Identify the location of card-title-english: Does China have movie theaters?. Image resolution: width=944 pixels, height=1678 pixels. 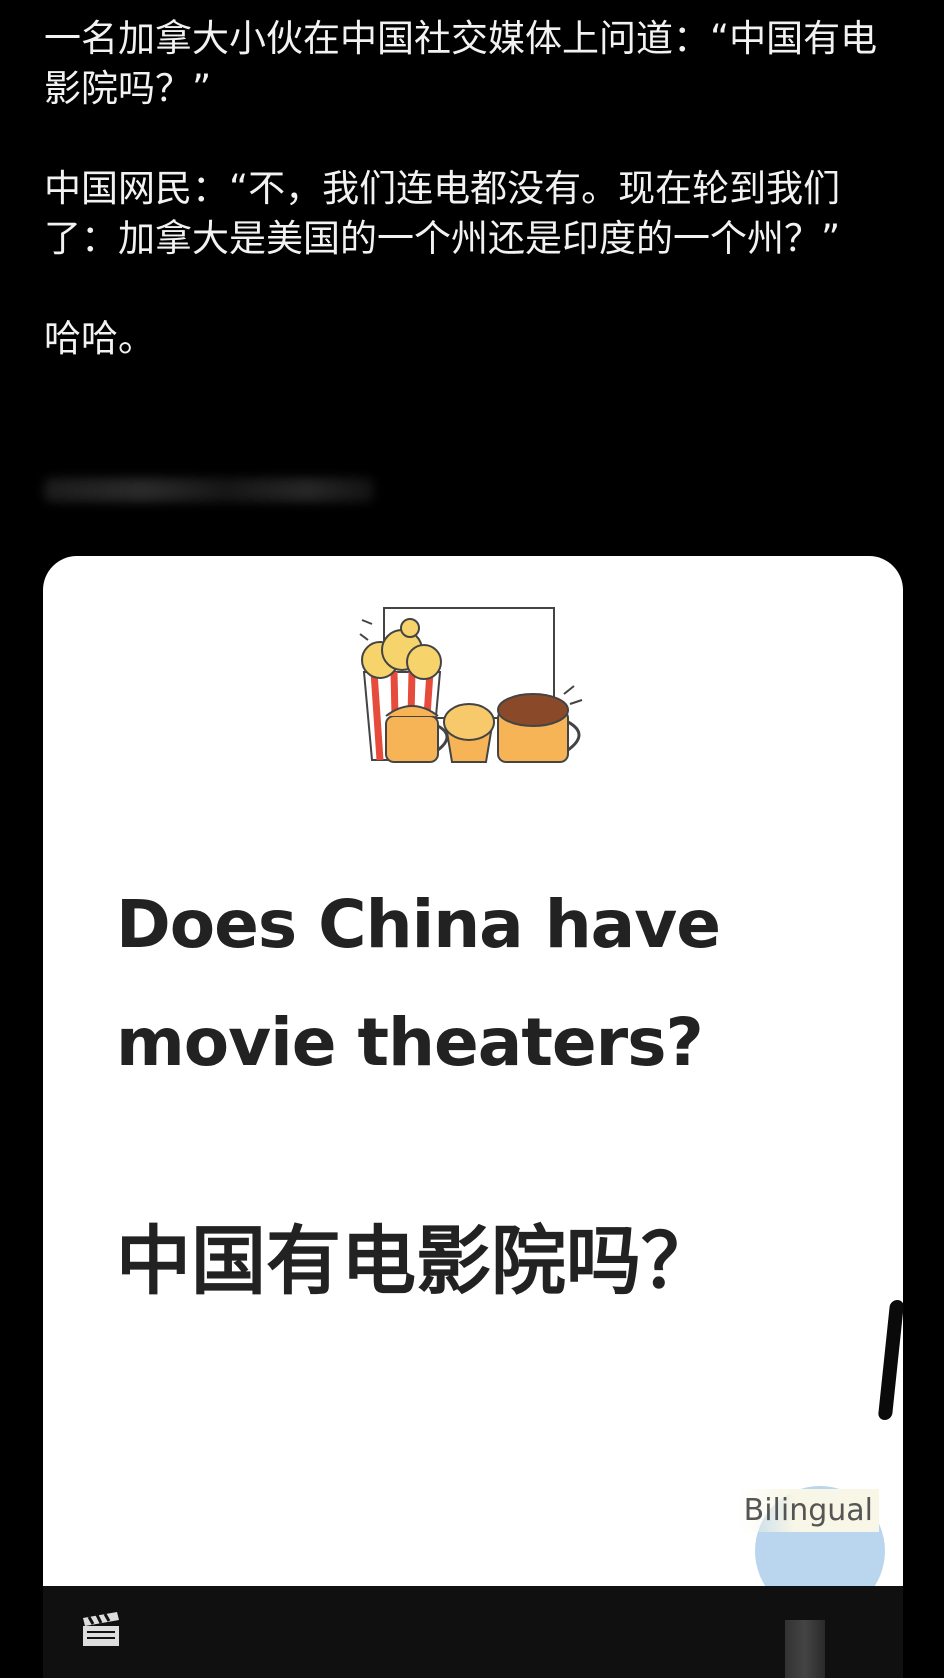
(418, 983).